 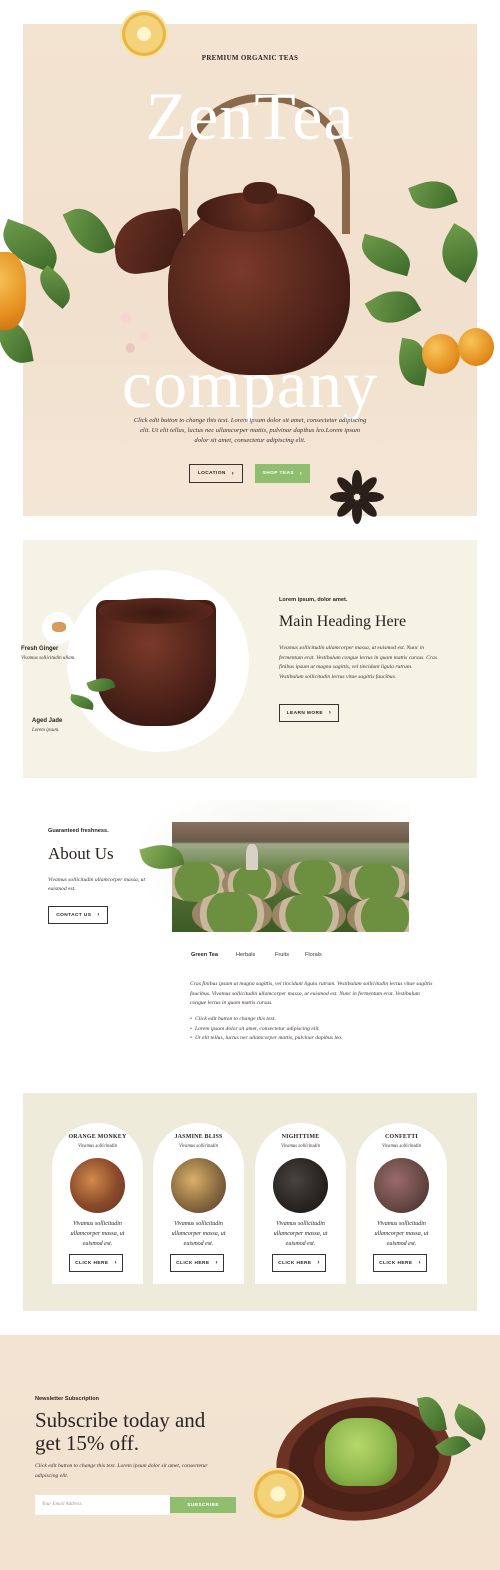 What do you see at coordinates (48, 658) in the screenshot?
I see `fresh-ginger-subtitle: Vivamus sollicitudin ullam.` at bounding box center [48, 658].